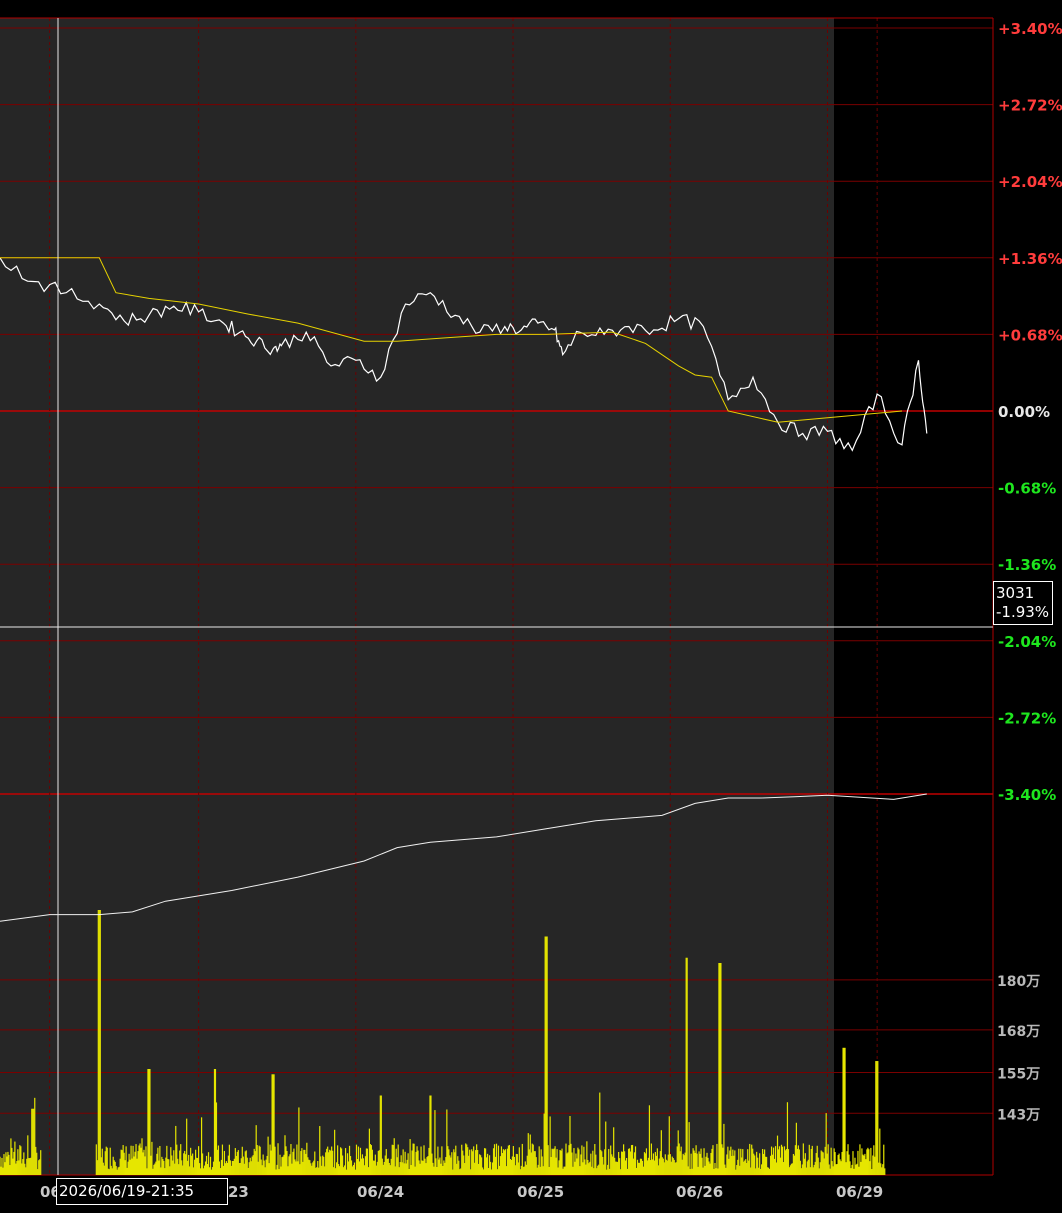  What do you see at coordinates (1018, 1032) in the screenshot?
I see `volume-tick-label: 168万` at bounding box center [1018, 1032].